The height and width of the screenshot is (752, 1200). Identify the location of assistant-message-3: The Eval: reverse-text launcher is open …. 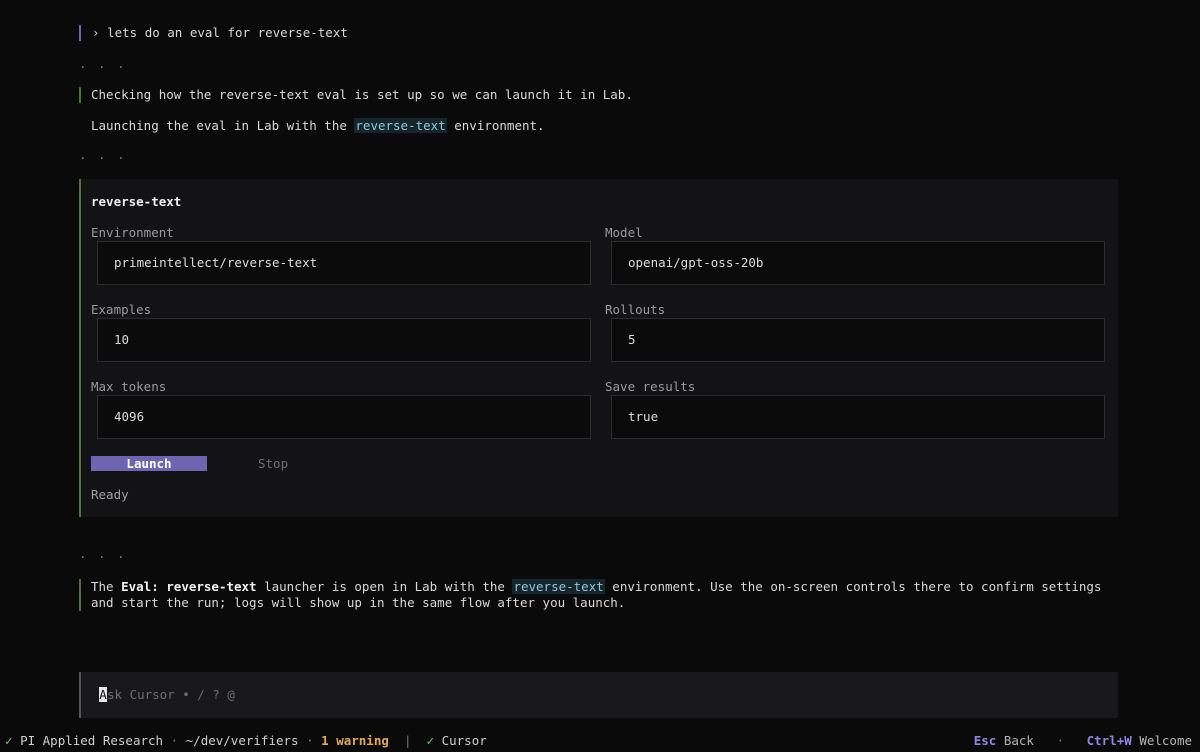
(600, 595).